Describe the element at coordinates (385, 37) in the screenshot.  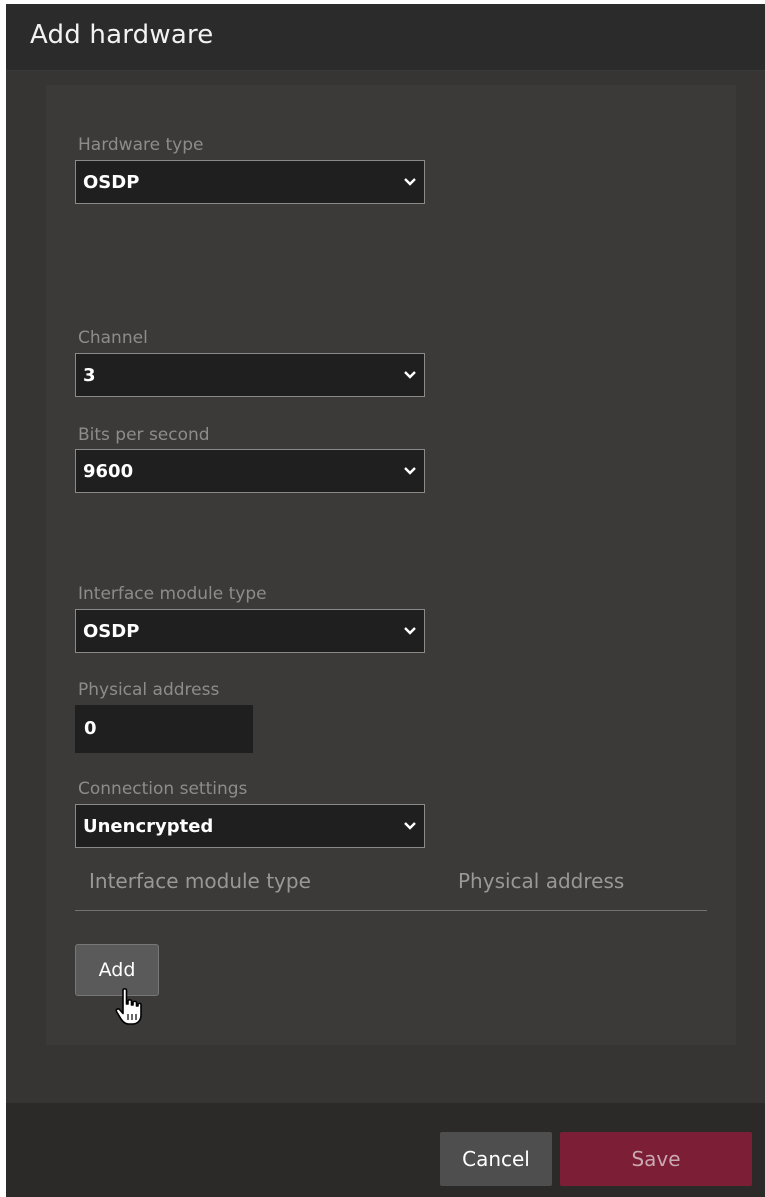
I see `dialog-header: Add hardware` at that location.